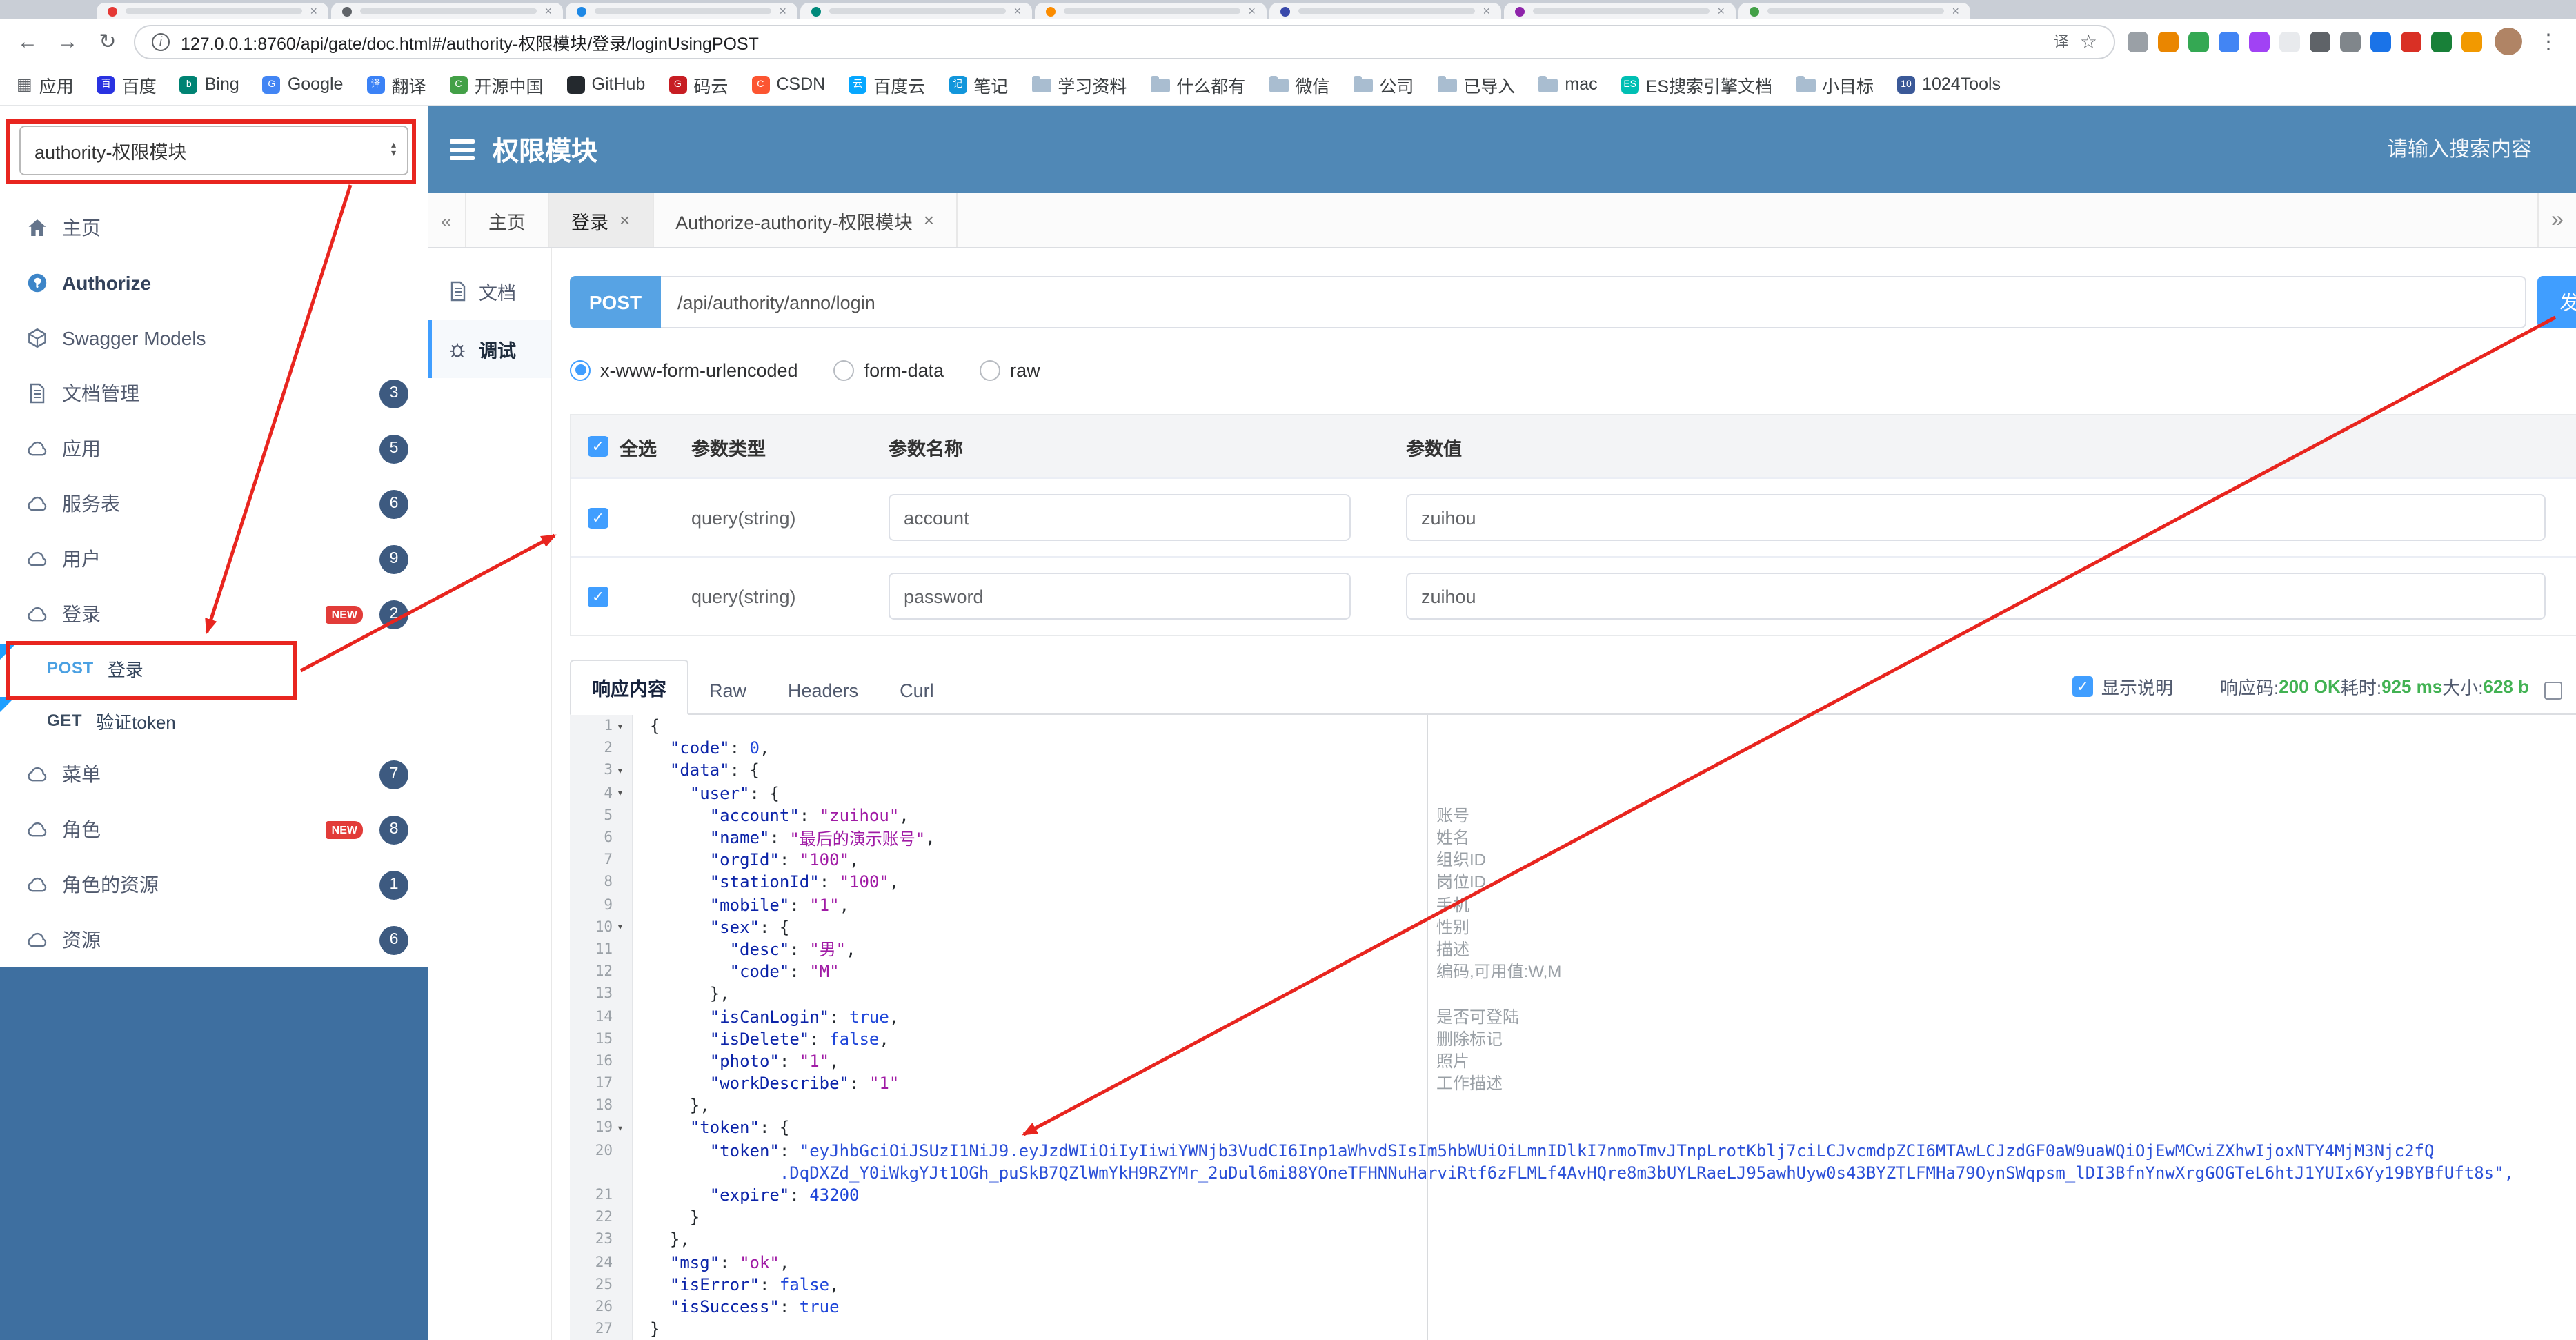  What do you see at coordinates (698, 84) in the screenshot?
I see `bookmark-item: G 码云` at bounding box center [698, 84].